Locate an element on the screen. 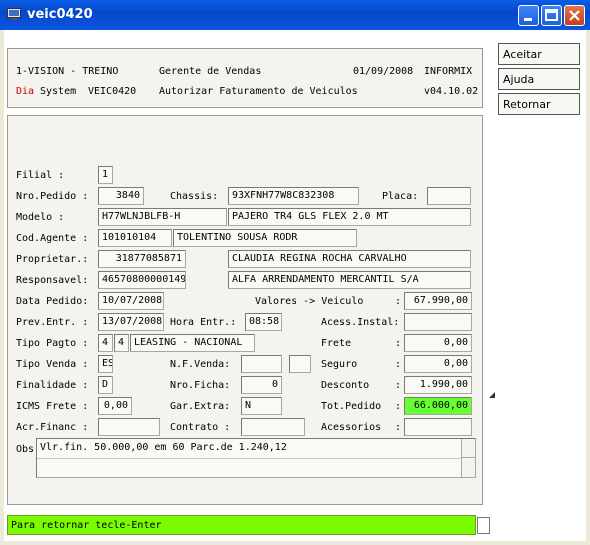  finalidade-label: Finalidade : is located at coordinates (52, 385).